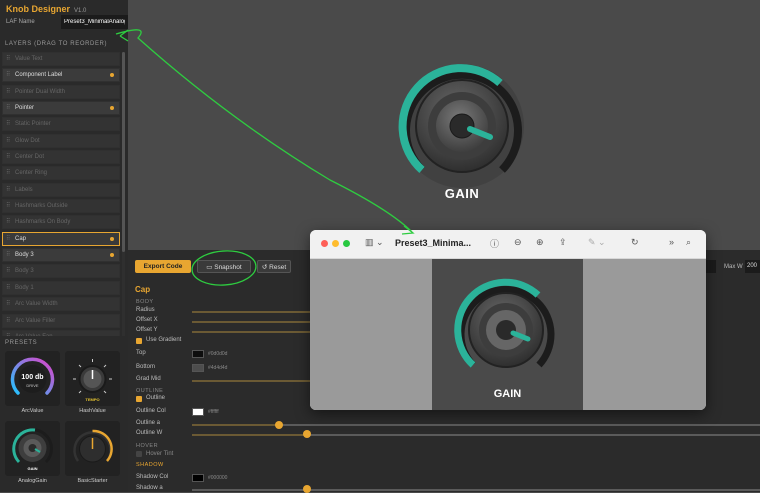 The height and width of the screenshot is (493, 760). I want to click on minimize-button, so click(335, 243).